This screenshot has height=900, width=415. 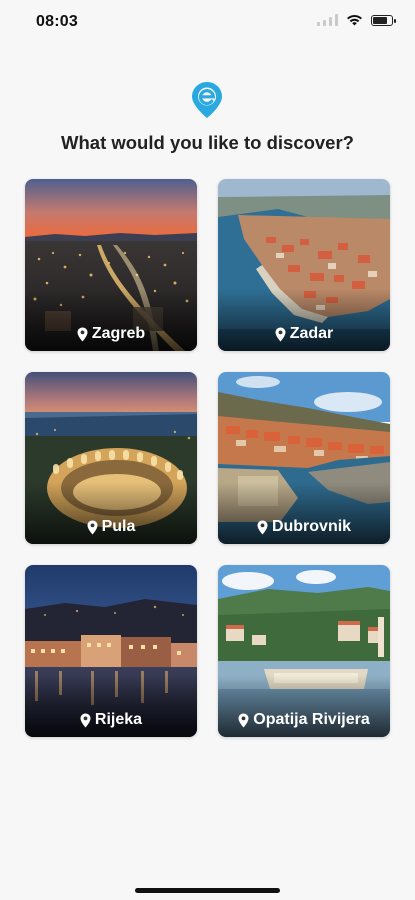 I want to click on destination-name: Opatija Rivijera, so click(x=311, y=719).